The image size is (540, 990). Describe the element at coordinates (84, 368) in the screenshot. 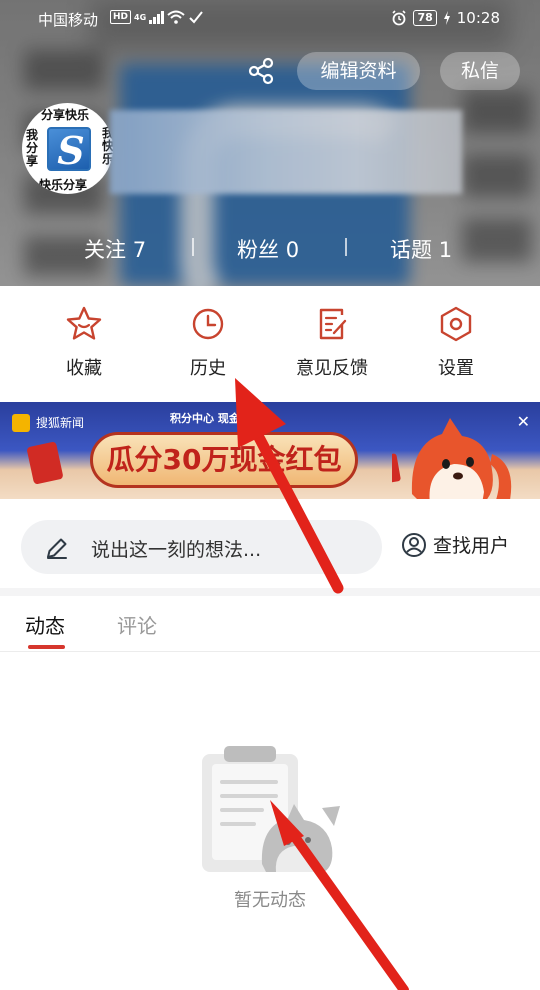

I see `menu-label: 收藏` at that location.